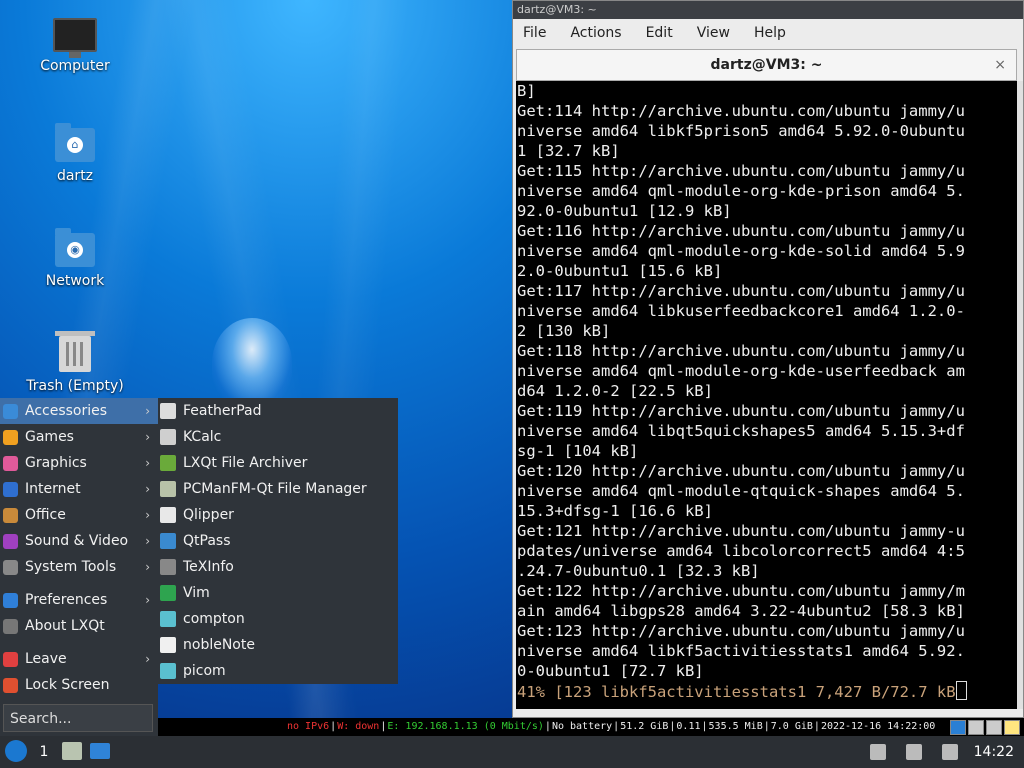  What do you see at coordinates (578, 451) in the screenshot?
I see `terminal-line: sg-1 [104 kB]` at bounding box center [578, 451].